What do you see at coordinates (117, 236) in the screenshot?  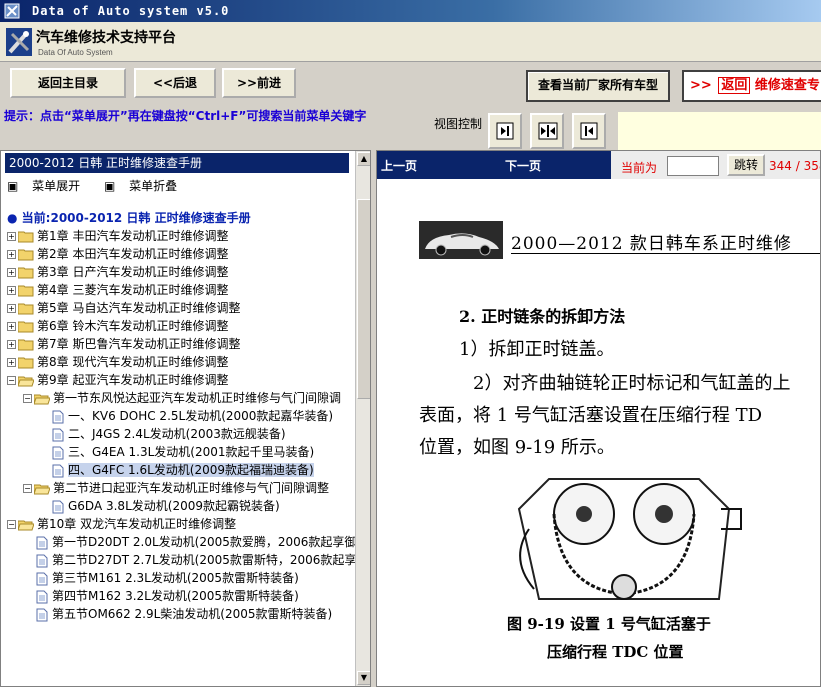 I see `tree-folder-item: + 第1章 丰田汽车发动机正时维修调整` at bounding box center [117, 236].